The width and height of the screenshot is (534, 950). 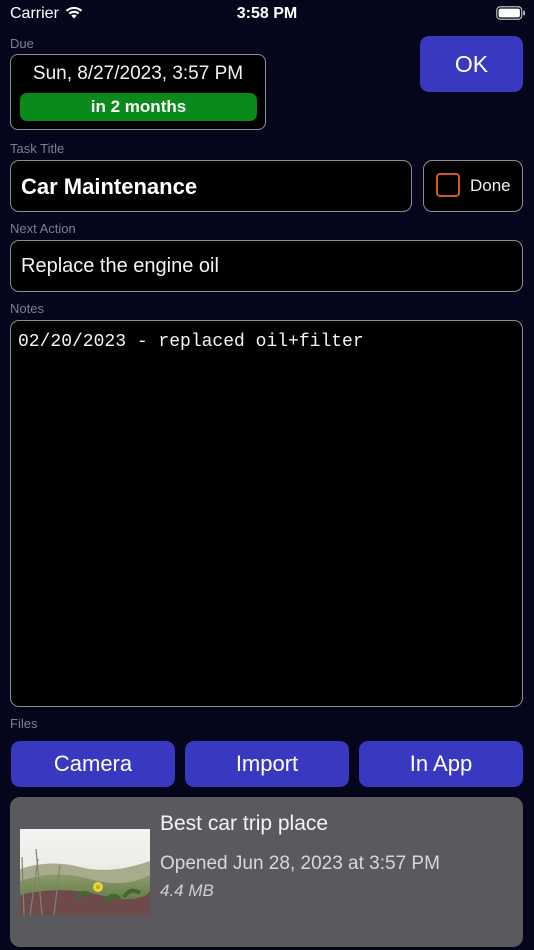 What do you see at coordinates (211, 186) in the screenshot?
I see `task-title-field: Car Maintenance` at bounding box center [211, 186].